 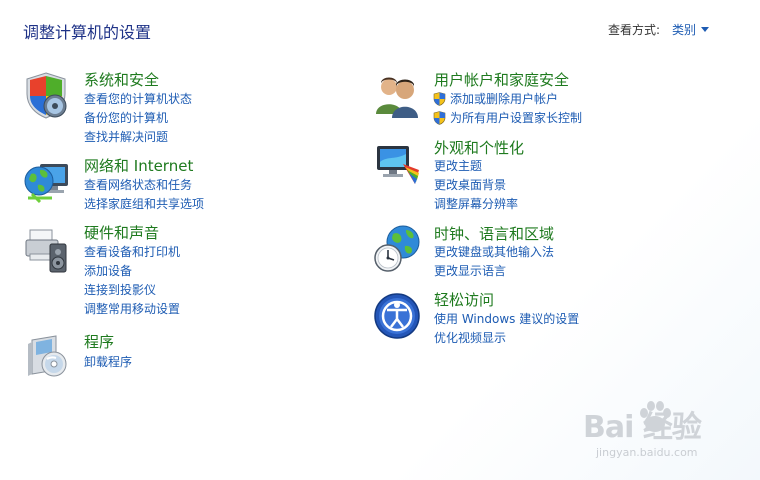 I want to click on user-accounts-icon, so click(x=398, y=95).